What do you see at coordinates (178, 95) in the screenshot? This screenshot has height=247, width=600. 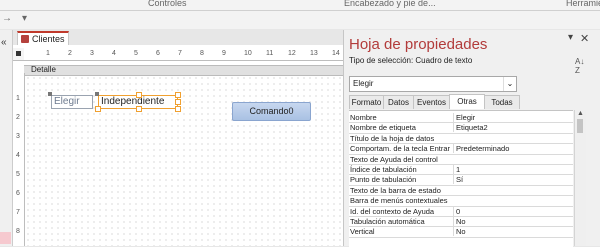 I see `resize-handle-top-right` at bounding box center [178, 95].